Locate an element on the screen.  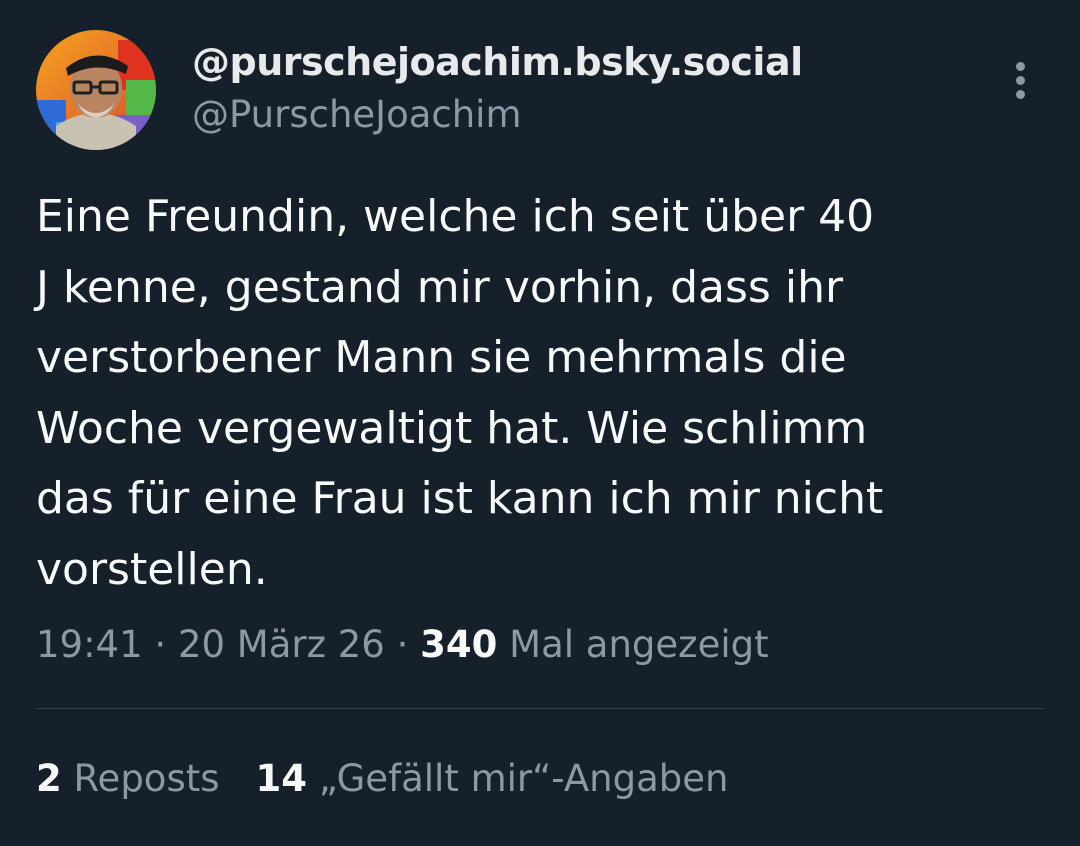
views-count: 340 is located at coordinates (459, 644).